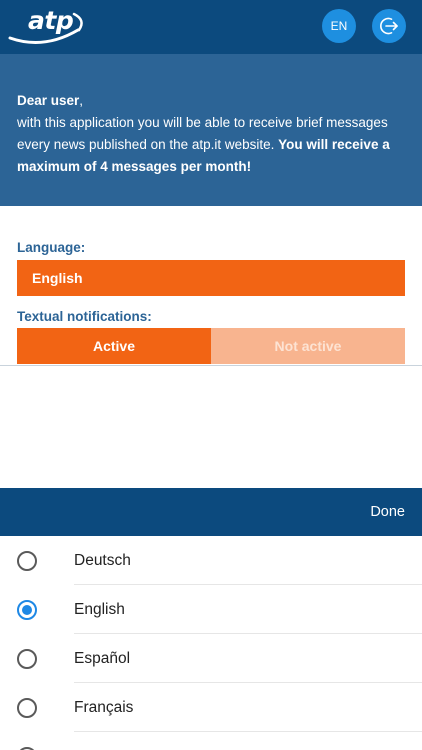 This screenshot has height=750, width=422. Describe the element at coordinates (48, 100) in the screenshot. I see `intro-greeting: Dear user` at that location.